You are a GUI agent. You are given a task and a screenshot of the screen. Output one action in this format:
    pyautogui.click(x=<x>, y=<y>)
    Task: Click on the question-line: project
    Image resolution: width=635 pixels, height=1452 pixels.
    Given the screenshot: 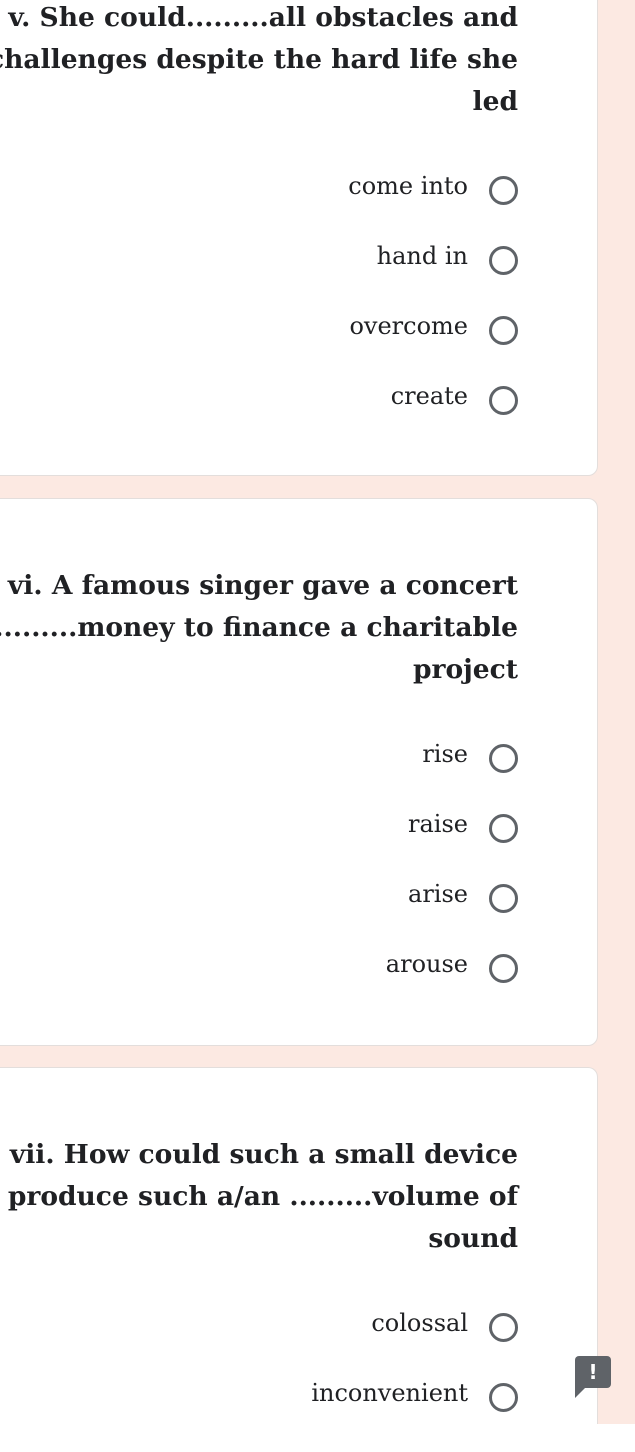 What is the action you would take?
    pyautogui.click(x=465, y=669)
    